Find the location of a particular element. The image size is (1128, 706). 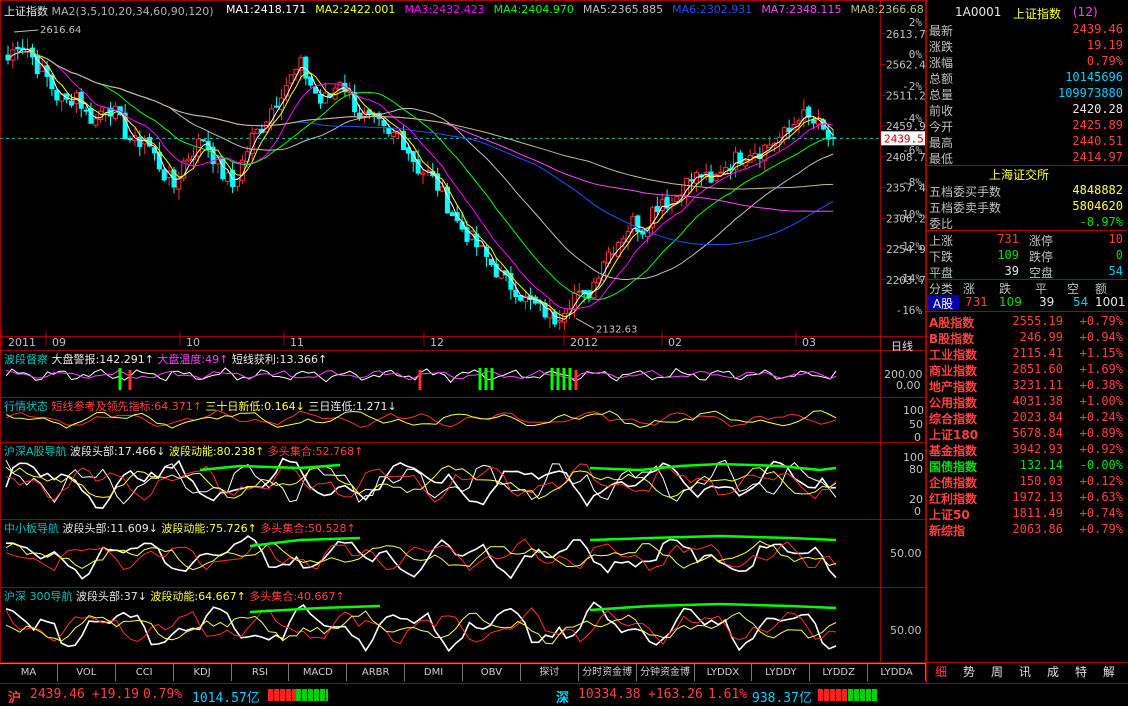

indicator-tab: KDJ is located at coordinates (203, 672).